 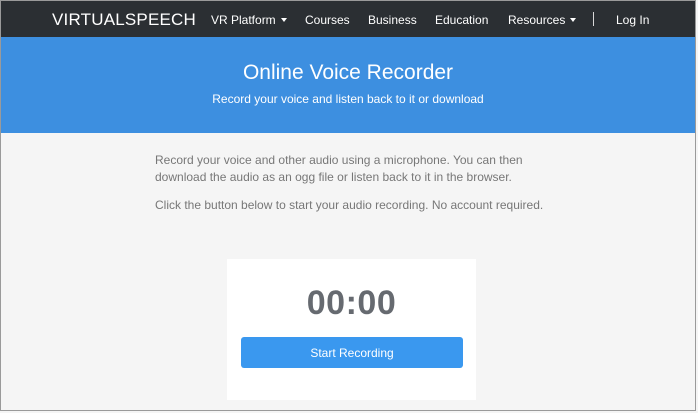 What do you see at coordinates (461, 20) in the screenshot?
I see `nav-item-education: Education` at bounding box center [461, 20].